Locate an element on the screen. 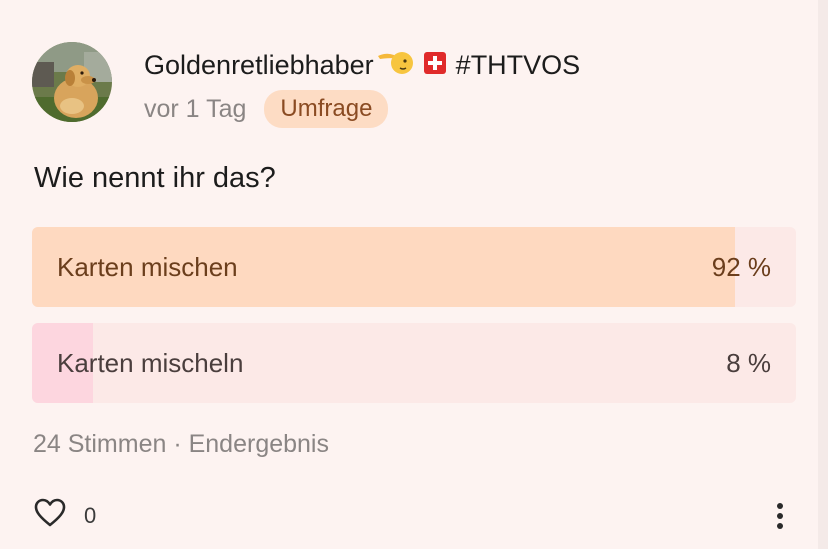 The width and height of the screenshot is (828, 549). poll-option-2: Karten mischeln 8 % is located at coordinates (414, 363).